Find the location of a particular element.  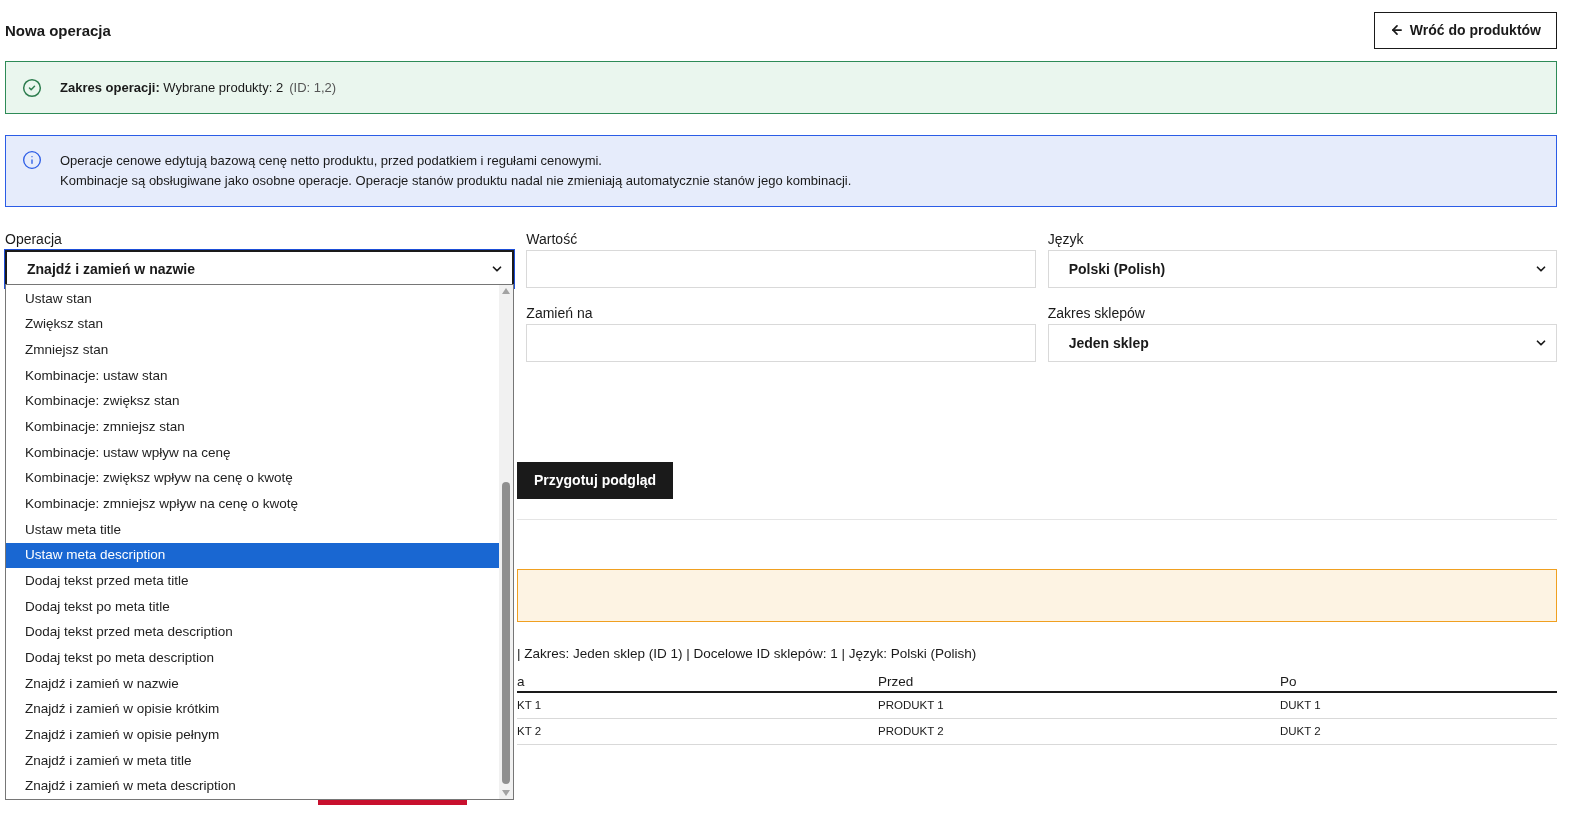

column-header: Po is located at coordinates (1289, 682).